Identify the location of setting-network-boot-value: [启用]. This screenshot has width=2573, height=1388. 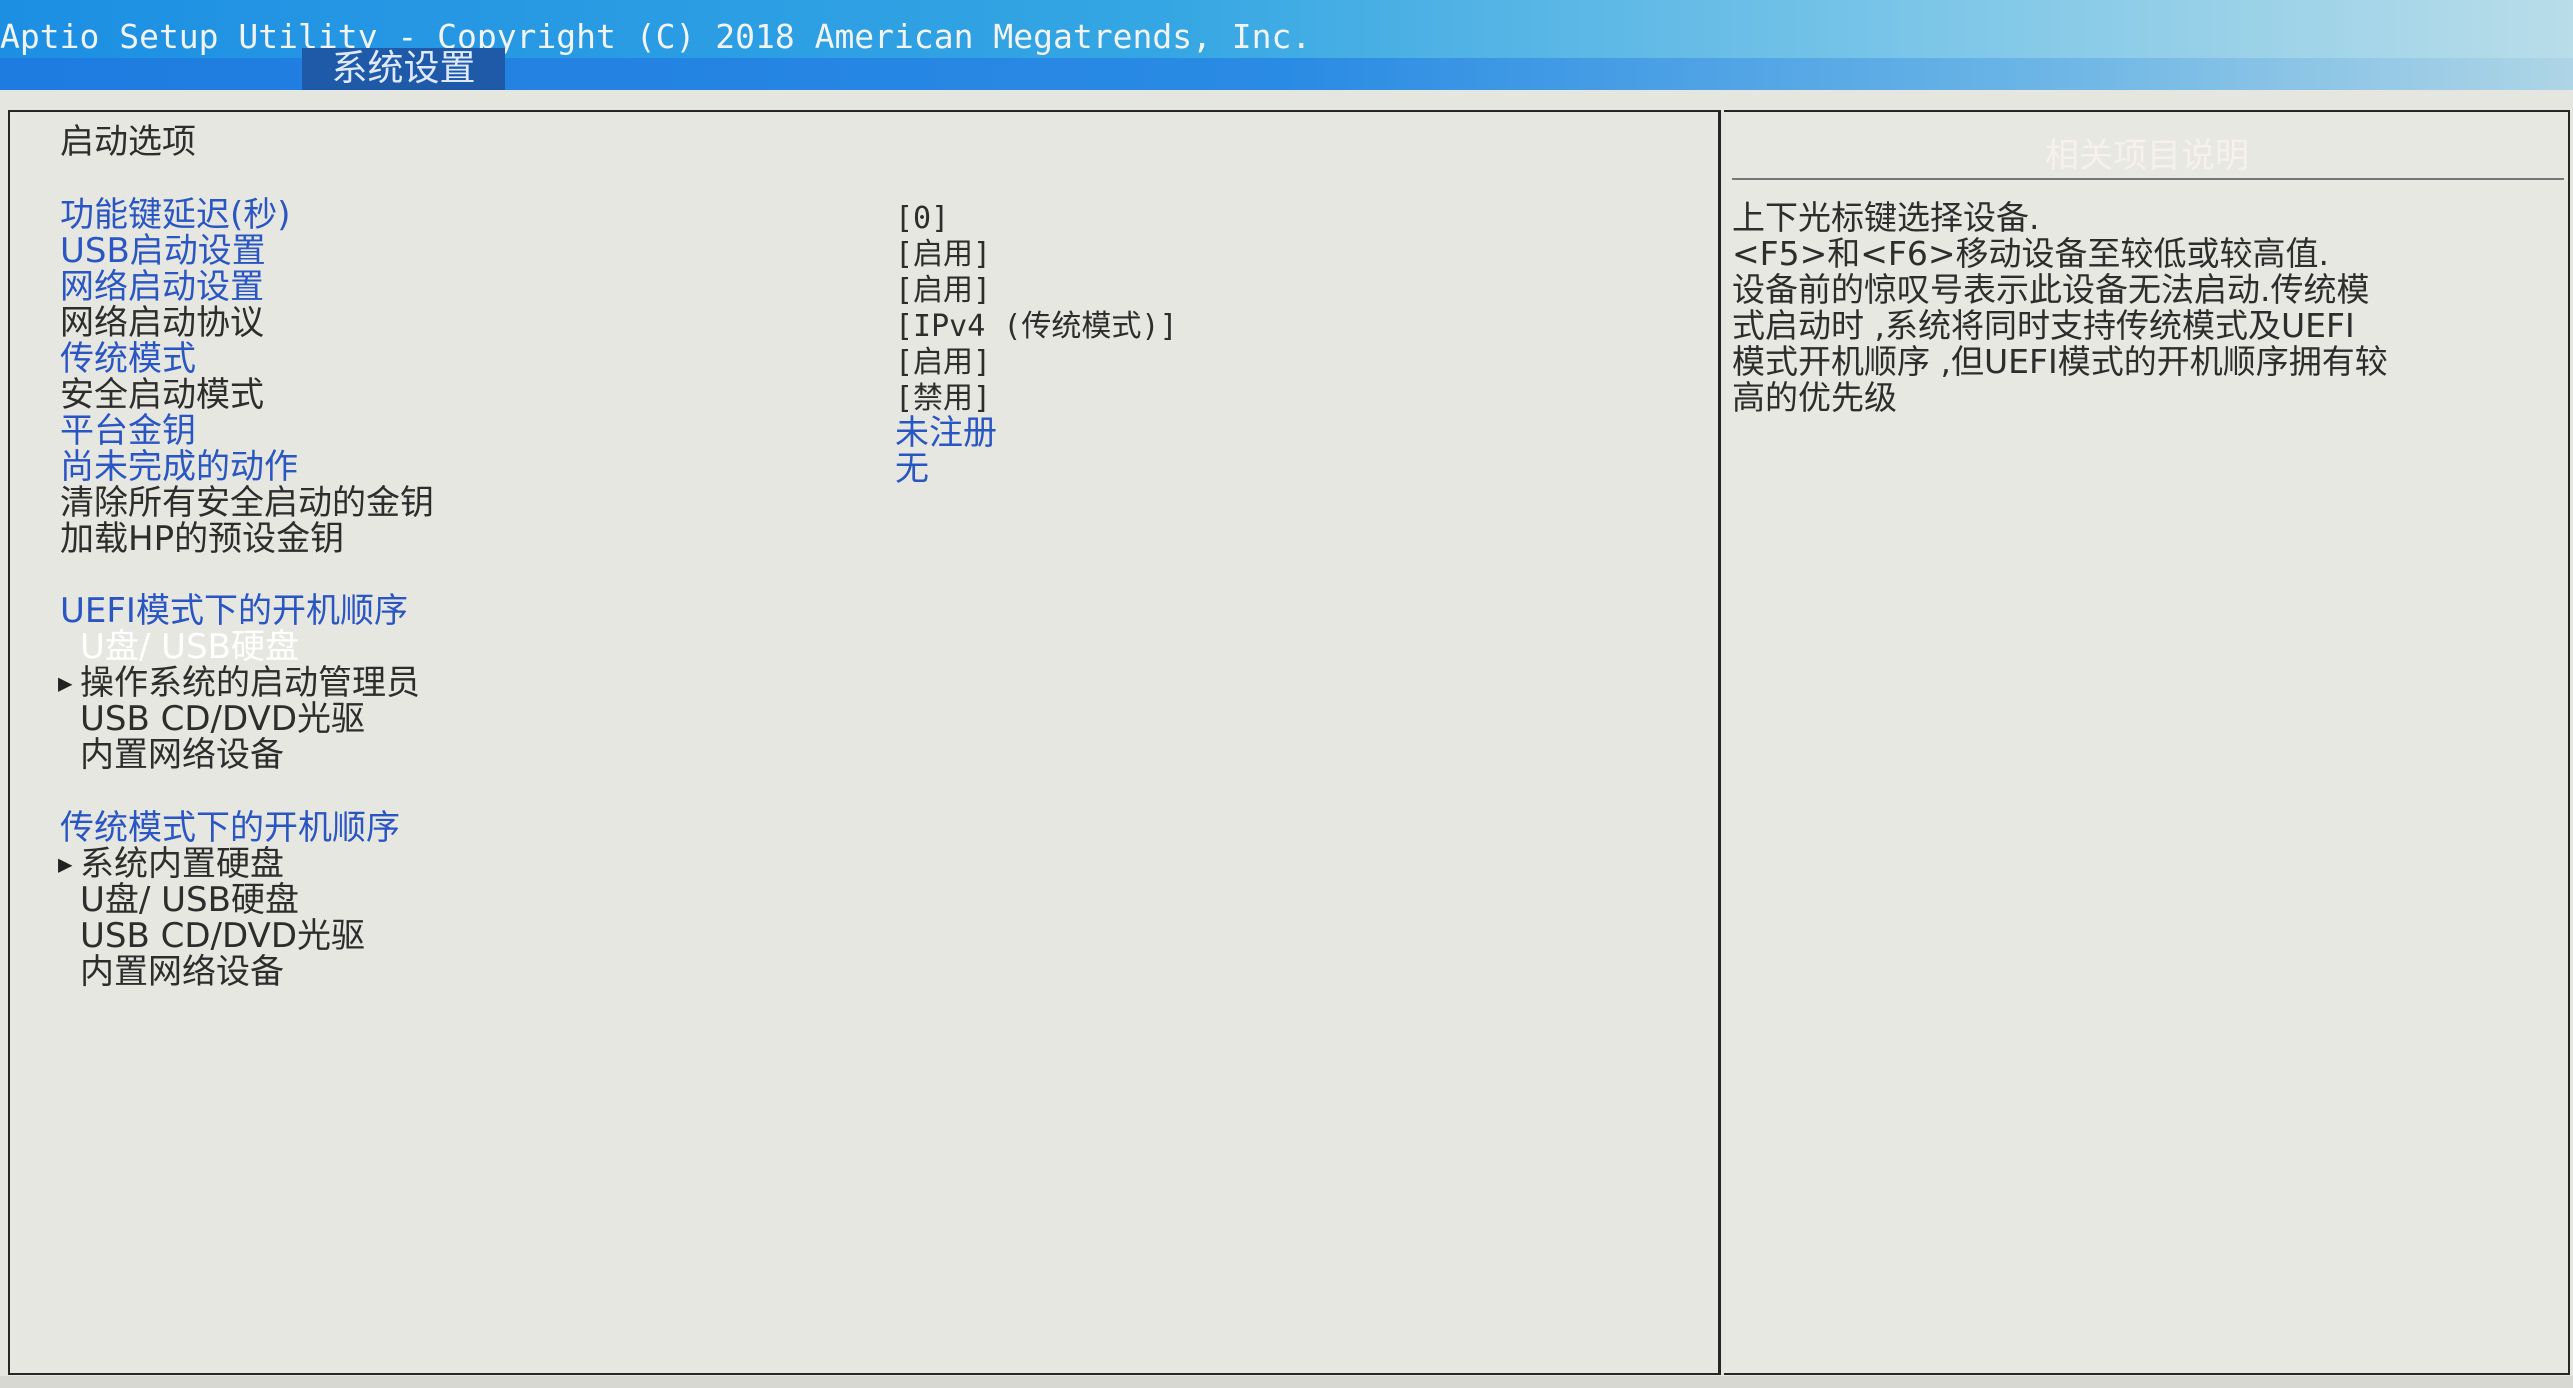
(943, 291).